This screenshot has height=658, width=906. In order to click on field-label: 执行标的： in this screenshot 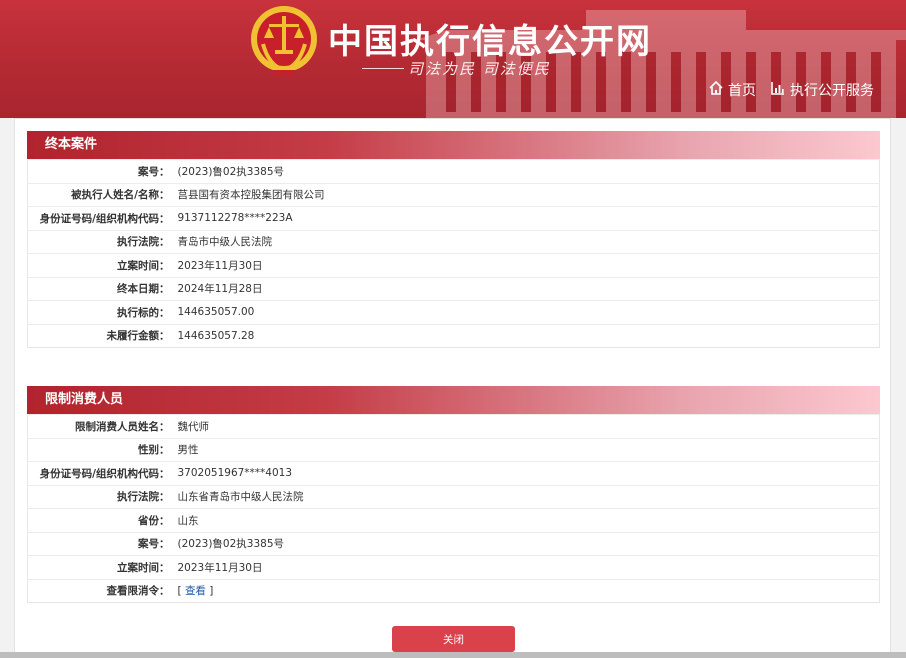, I will do `click(100, 312)`.